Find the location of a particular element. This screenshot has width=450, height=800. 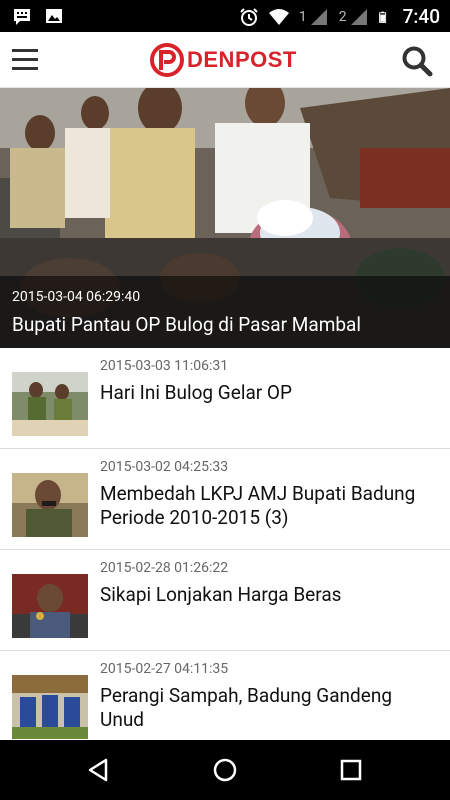

clock: 7:40 is located at coordinates (421, 16).